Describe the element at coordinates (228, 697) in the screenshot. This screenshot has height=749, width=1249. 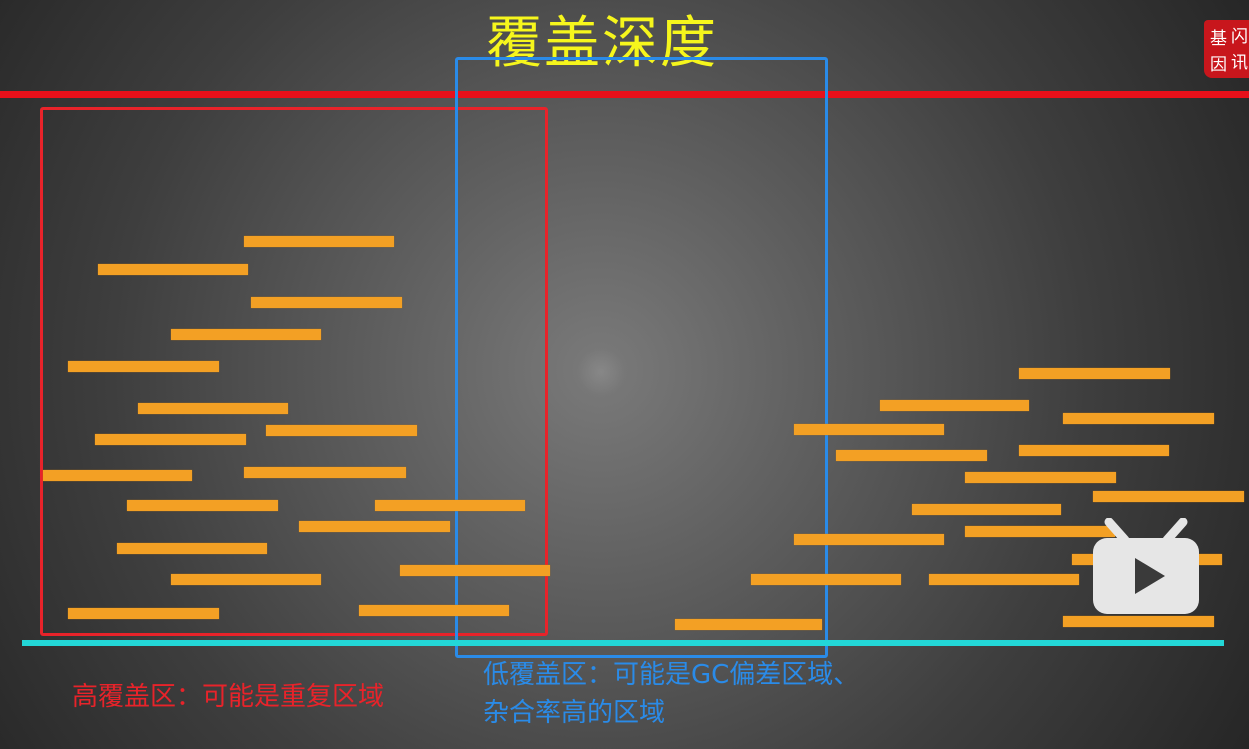
I see `high-coverage-label: 高覆盖区：可能是重复区域` at that location.